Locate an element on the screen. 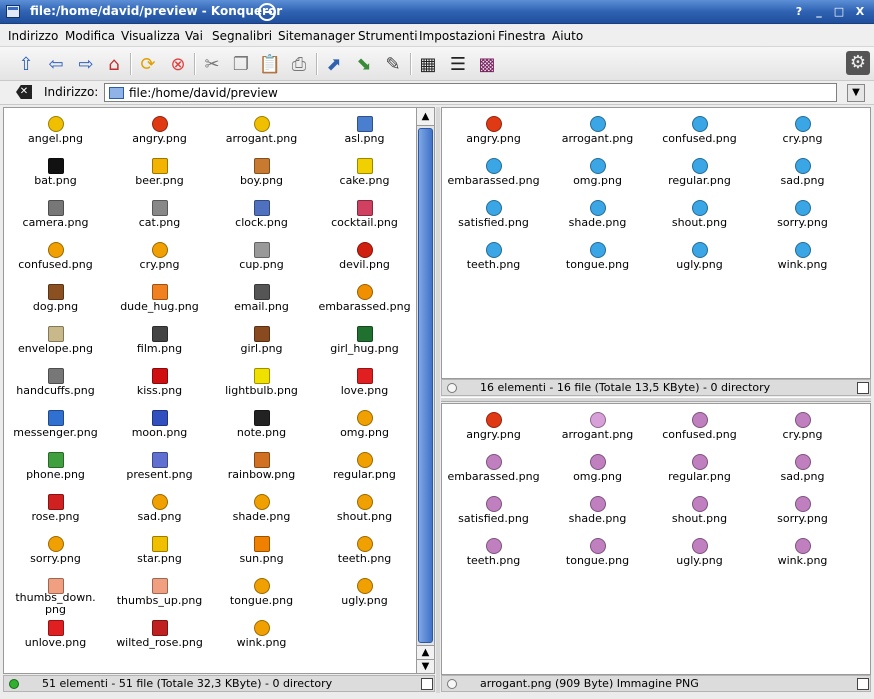  menu-modifica: Modifica is located at coordinates (90, 36).